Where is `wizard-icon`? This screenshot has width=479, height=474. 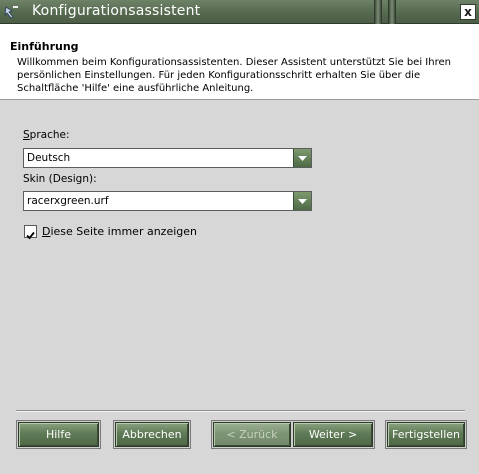
wizard-icon is located at coordinates (12, 12).